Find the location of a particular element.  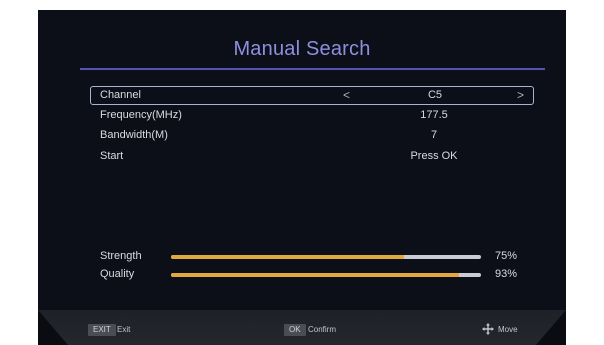

footer-hint-bar: EXIT Exit OK Confirm Move is located at coordinates (302, 327).